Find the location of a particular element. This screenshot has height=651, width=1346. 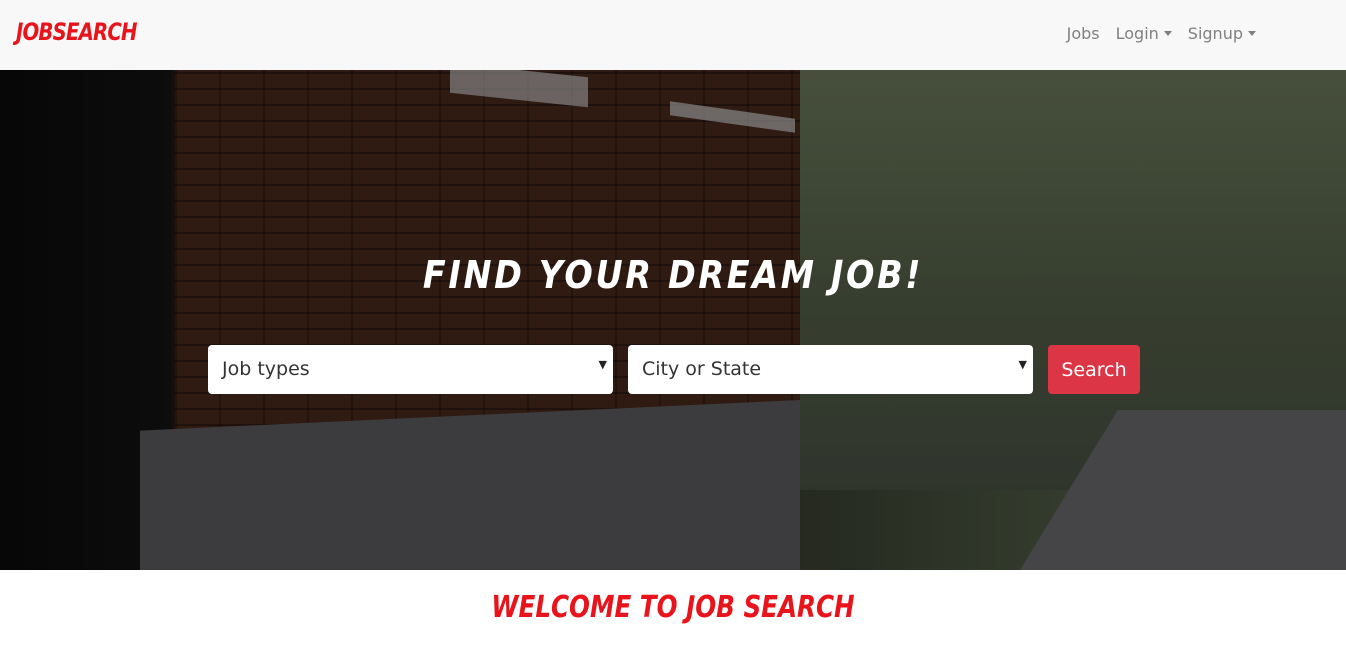

nav-login-label: Login is located at coordinates (1137, 33).